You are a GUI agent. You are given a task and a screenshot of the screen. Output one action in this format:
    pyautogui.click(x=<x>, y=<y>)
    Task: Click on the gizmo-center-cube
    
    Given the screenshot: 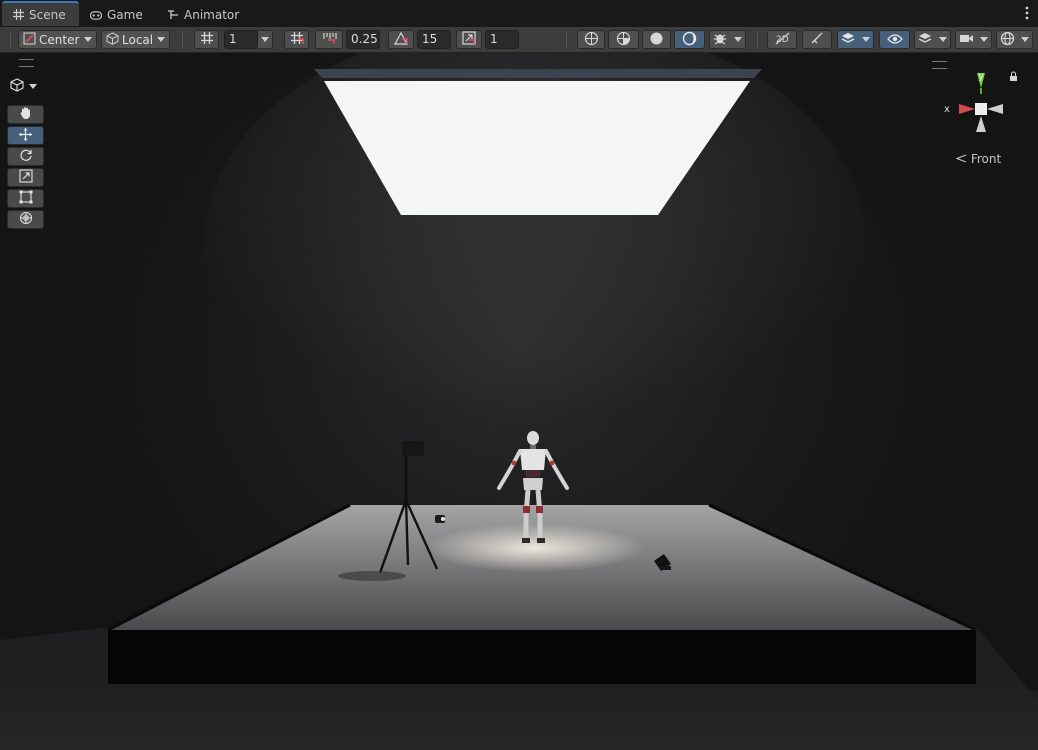 What is the action you would take?
    pyautogui.click(x=981, y=109)
    